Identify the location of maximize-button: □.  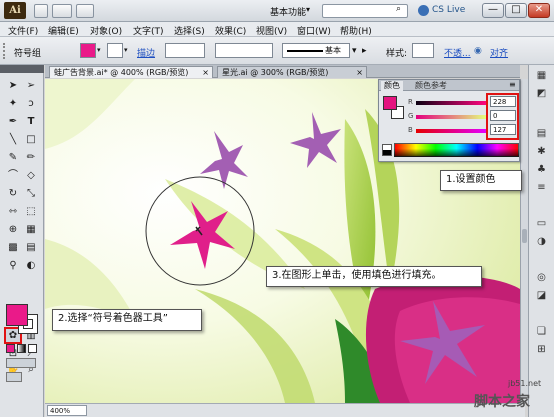
(516, 10).